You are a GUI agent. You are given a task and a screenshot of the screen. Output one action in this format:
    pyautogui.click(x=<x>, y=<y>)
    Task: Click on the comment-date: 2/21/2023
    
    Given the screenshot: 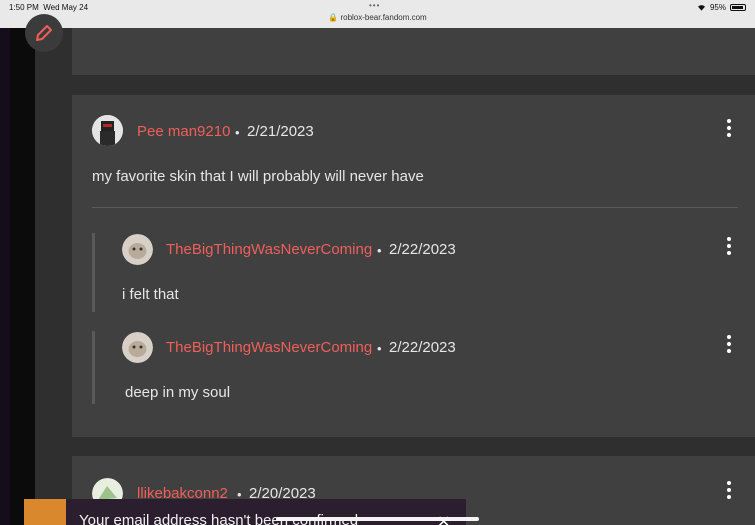 What is the action you would take?
    pyautogui.click(x=280, y=131)
    